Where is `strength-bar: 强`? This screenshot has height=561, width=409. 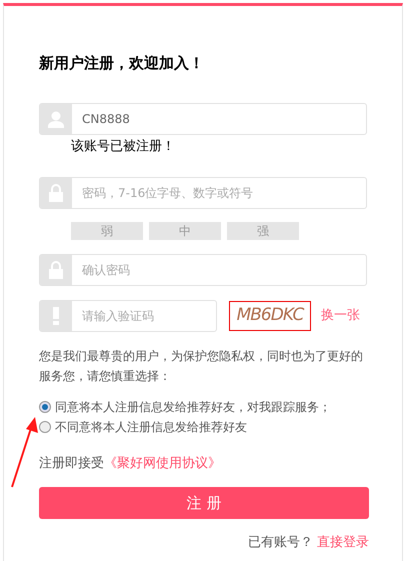 strength-bar: 强 is located at coordinates (263, 231).